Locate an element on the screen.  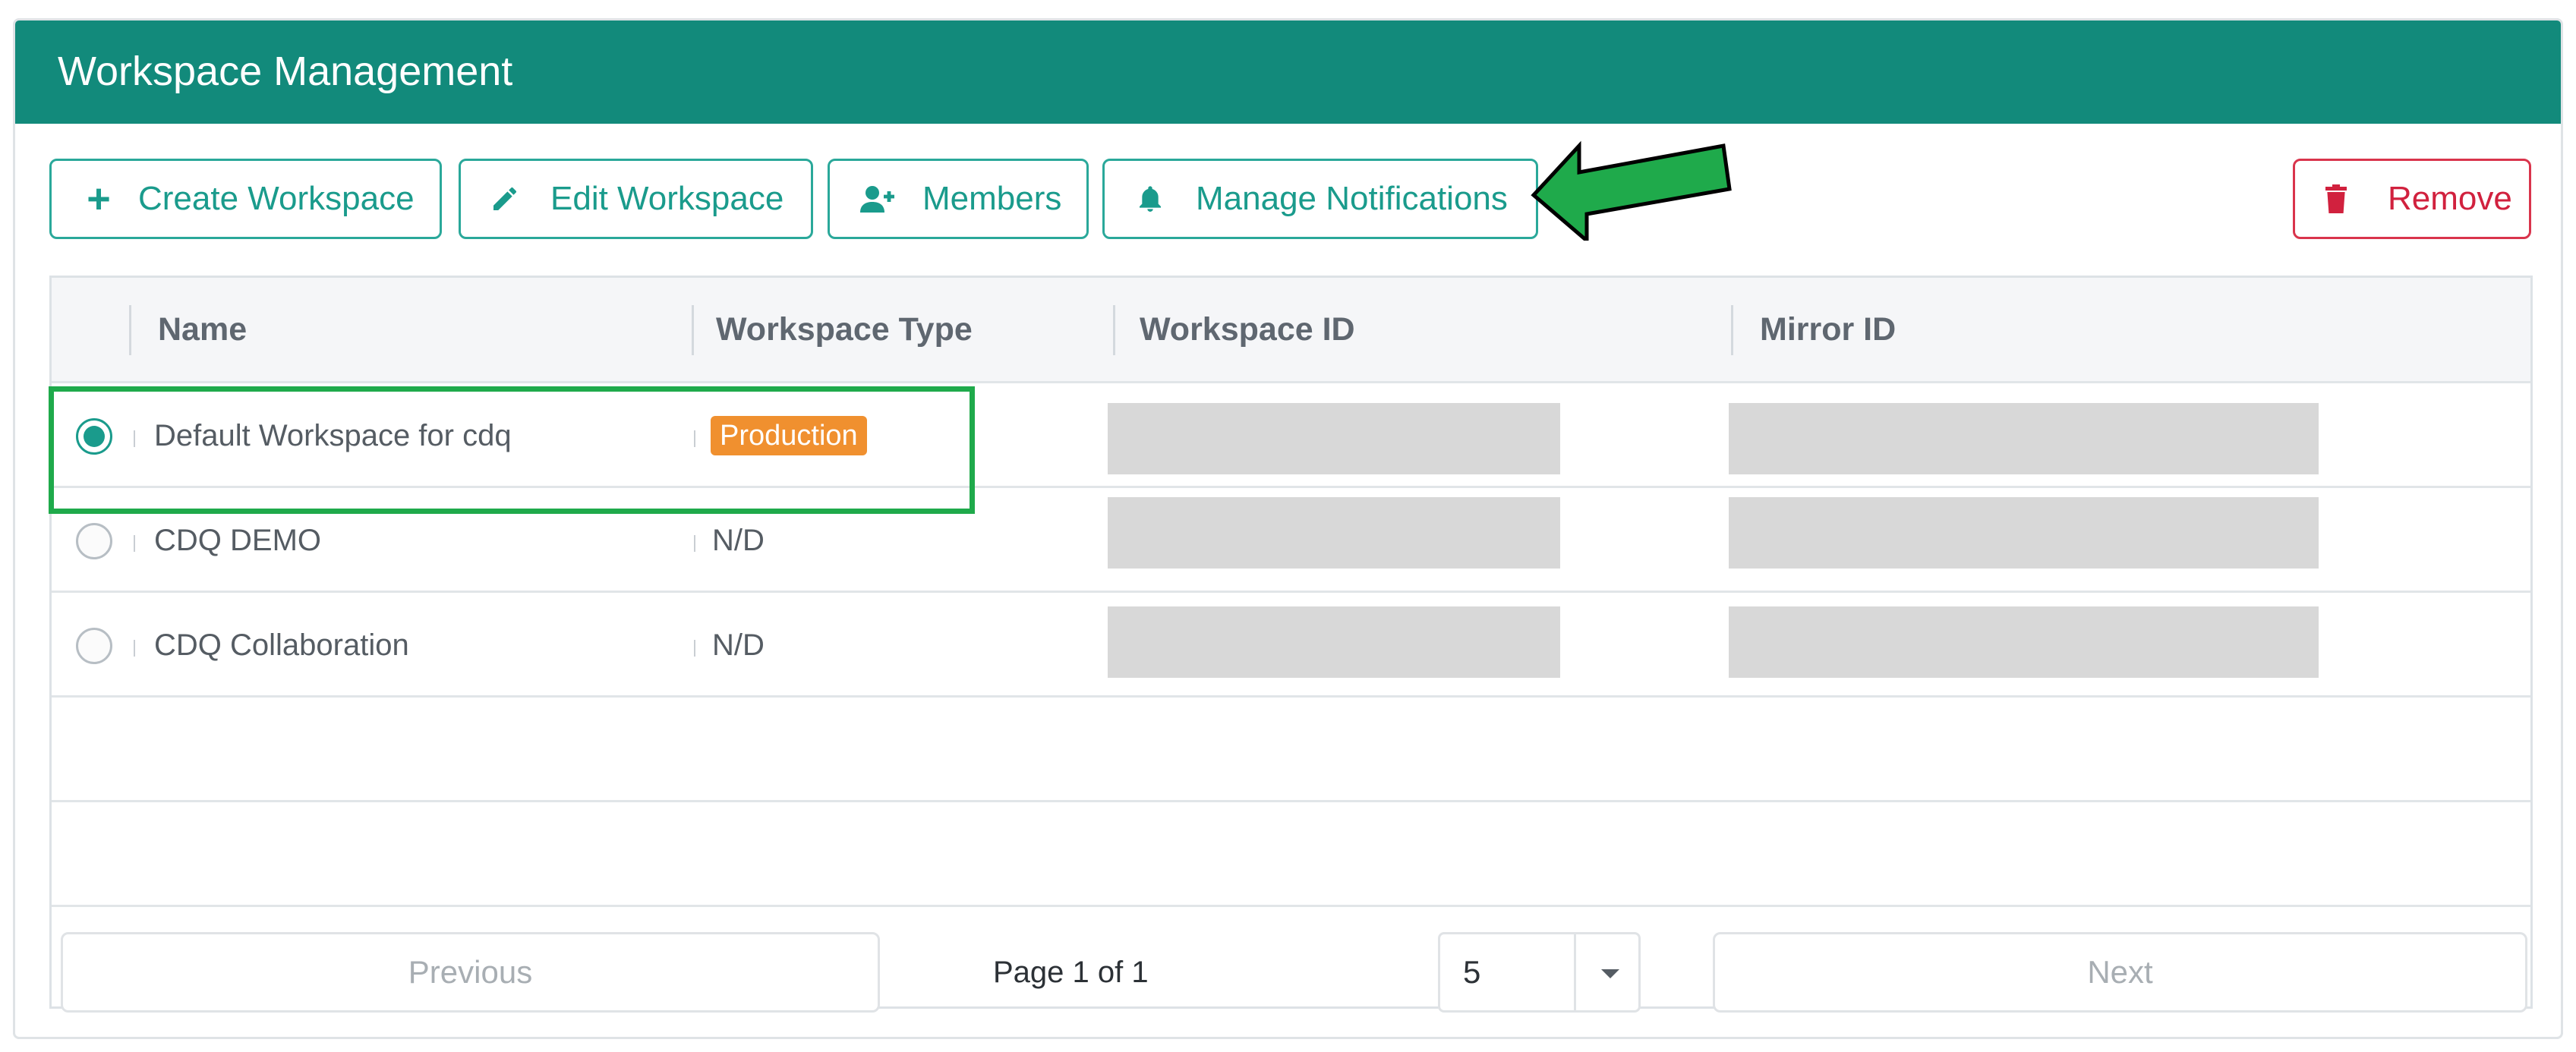
edit-workspace-label: Edit Workspace is located at coordinates (667, 199).